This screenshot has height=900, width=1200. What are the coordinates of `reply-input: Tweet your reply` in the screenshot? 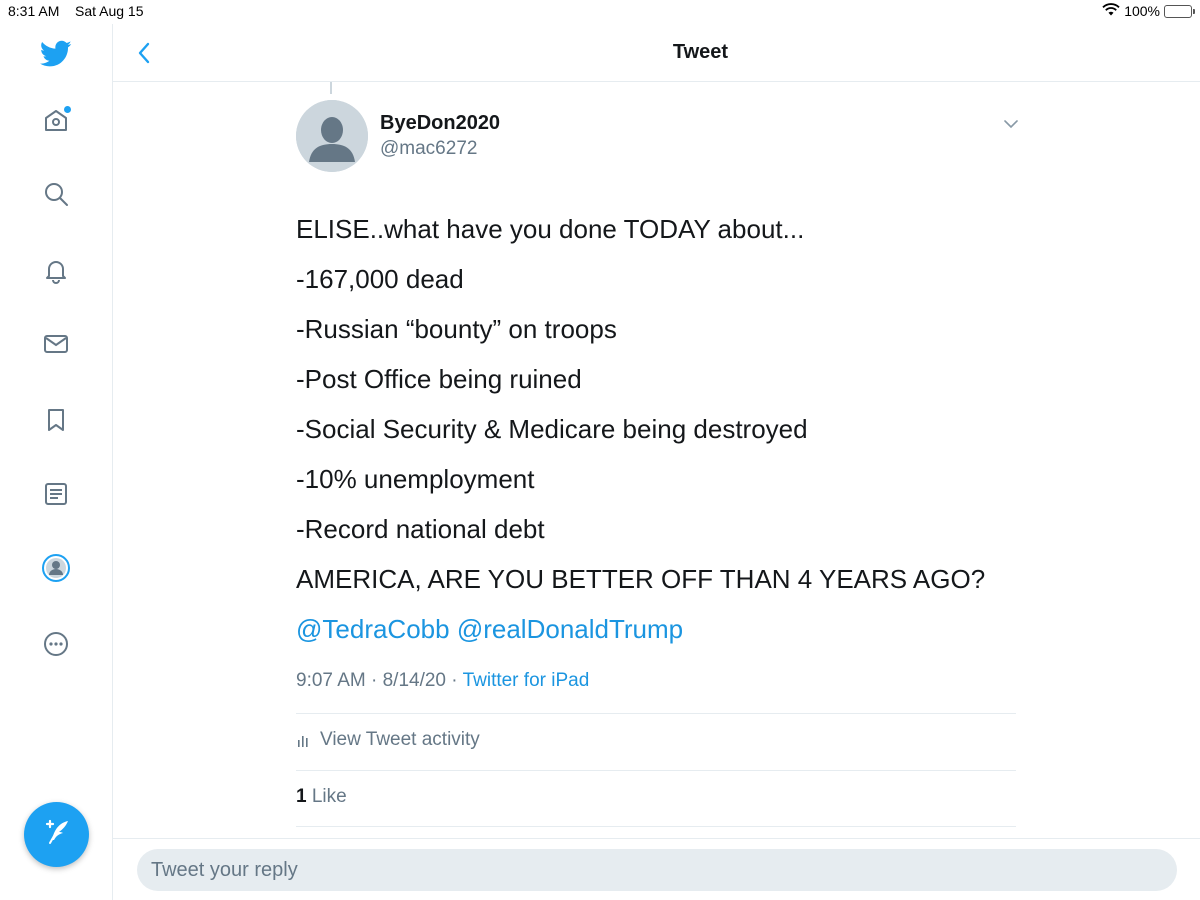 It's located at (657, 870).